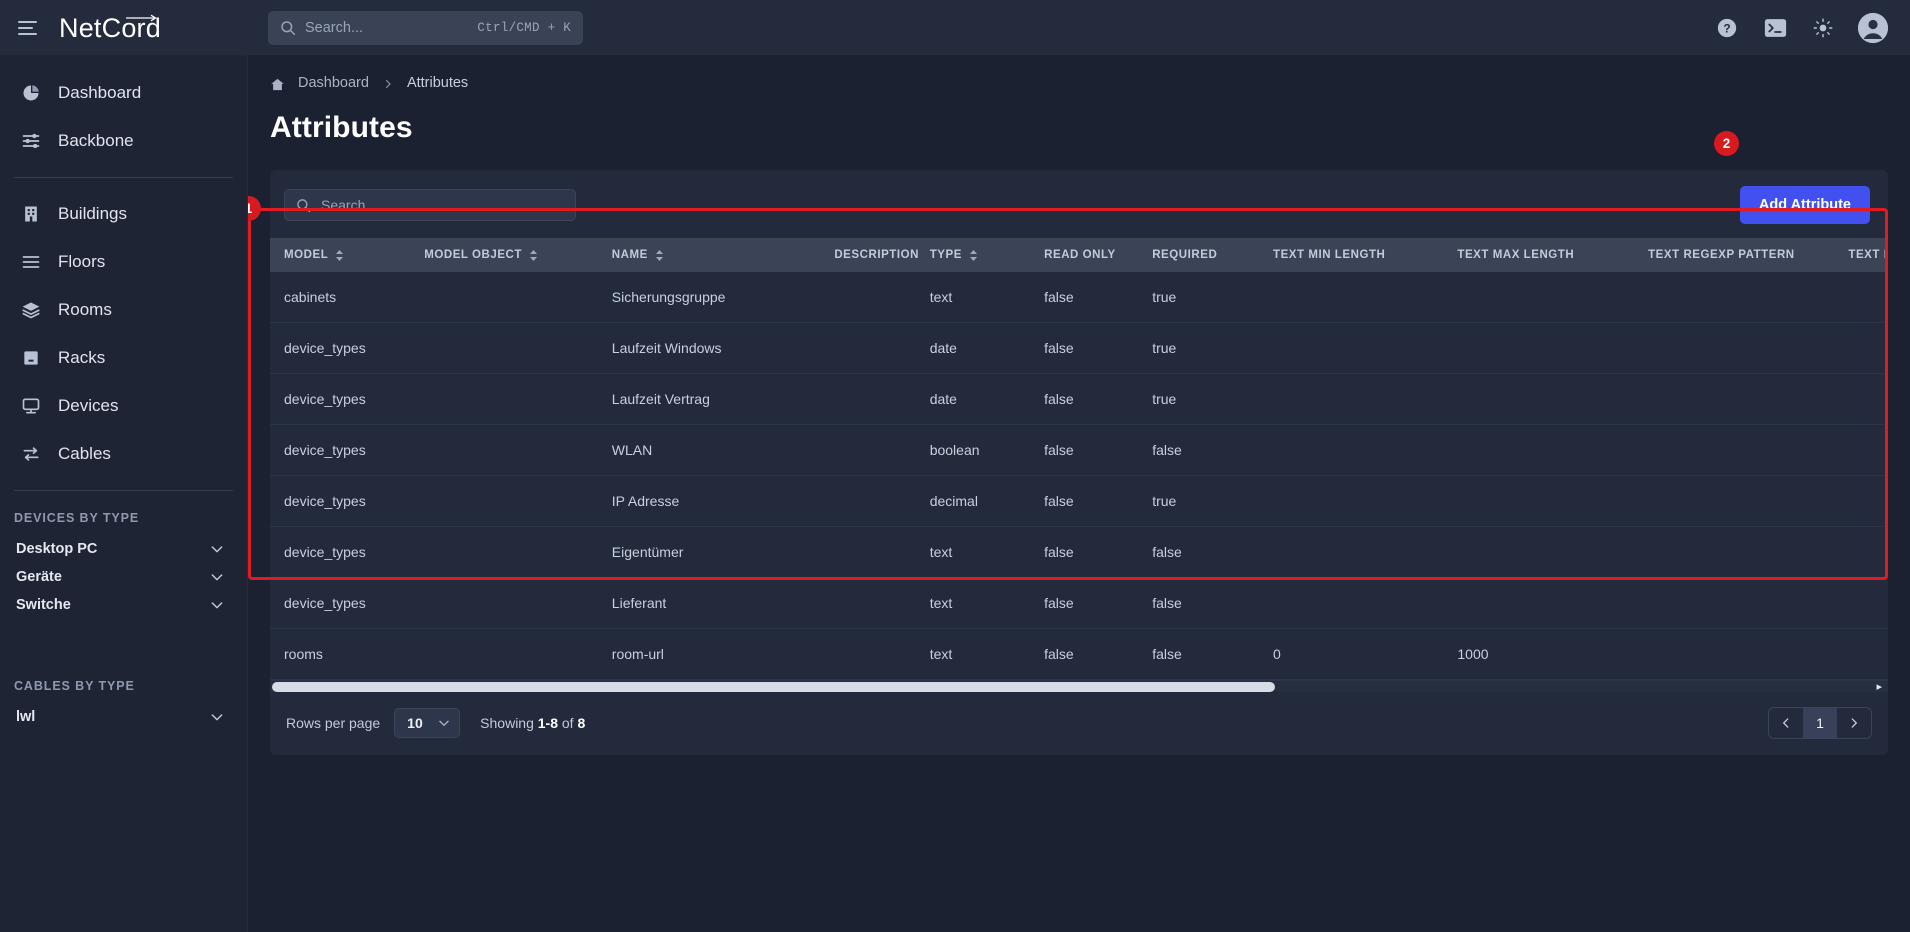 Image resolution: width=1910 pixels, height=932 pixels. Describe the element at coordinates (510, 255) in the screenshot. I see `column-header-model-object: MODEL OBJECT` at that location.